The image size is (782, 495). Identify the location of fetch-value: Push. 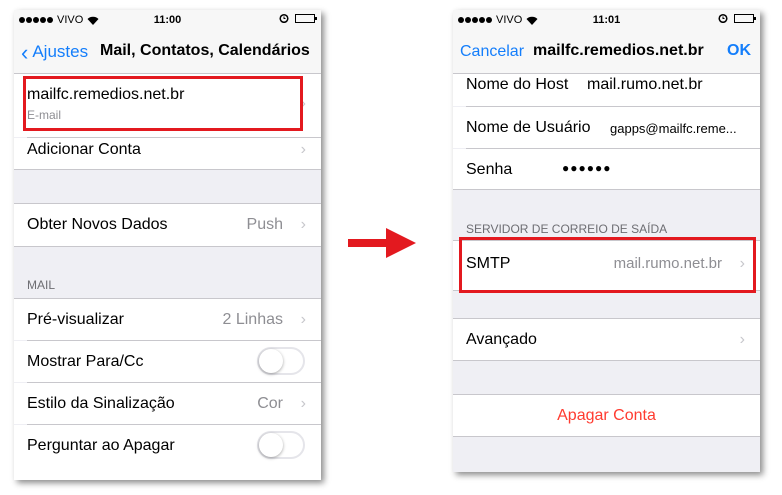
(264, 224).